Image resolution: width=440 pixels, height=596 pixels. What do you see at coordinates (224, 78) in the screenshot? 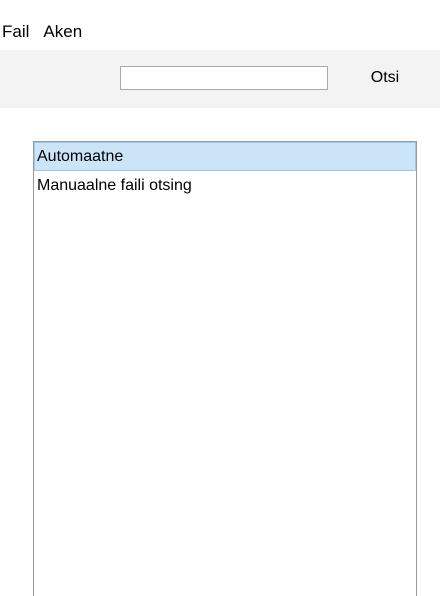
I see `search-input` at bounding box center [224, 78].